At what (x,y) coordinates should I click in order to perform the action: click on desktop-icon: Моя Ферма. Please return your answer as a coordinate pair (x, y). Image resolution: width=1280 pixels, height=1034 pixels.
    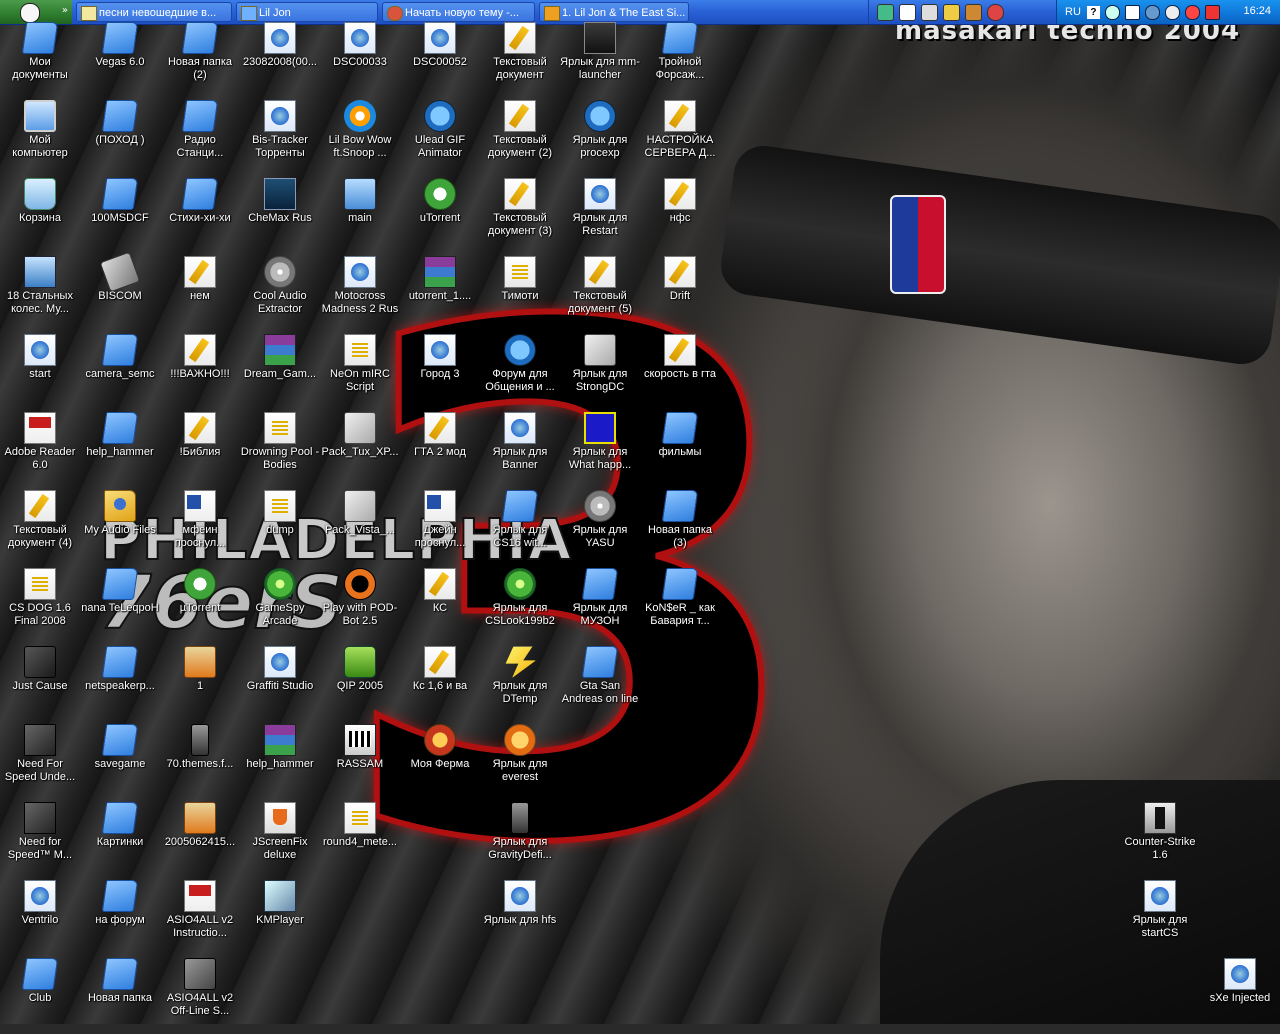
    Looking at the image, I should click on (440, 761).